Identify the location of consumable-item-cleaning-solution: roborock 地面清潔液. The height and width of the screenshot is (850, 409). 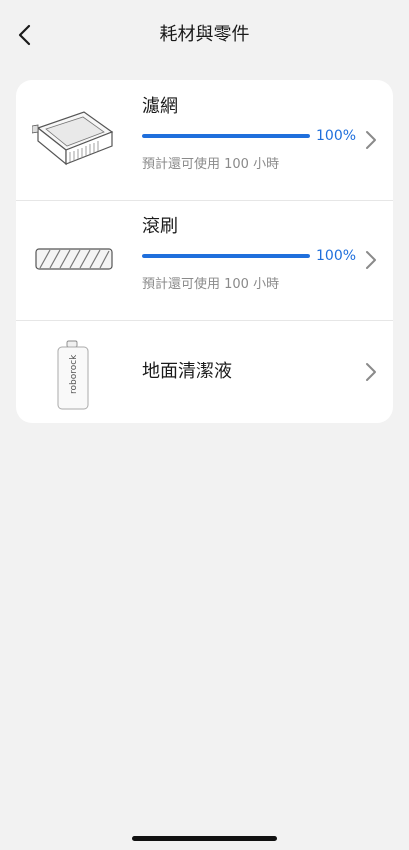
(204, 371).